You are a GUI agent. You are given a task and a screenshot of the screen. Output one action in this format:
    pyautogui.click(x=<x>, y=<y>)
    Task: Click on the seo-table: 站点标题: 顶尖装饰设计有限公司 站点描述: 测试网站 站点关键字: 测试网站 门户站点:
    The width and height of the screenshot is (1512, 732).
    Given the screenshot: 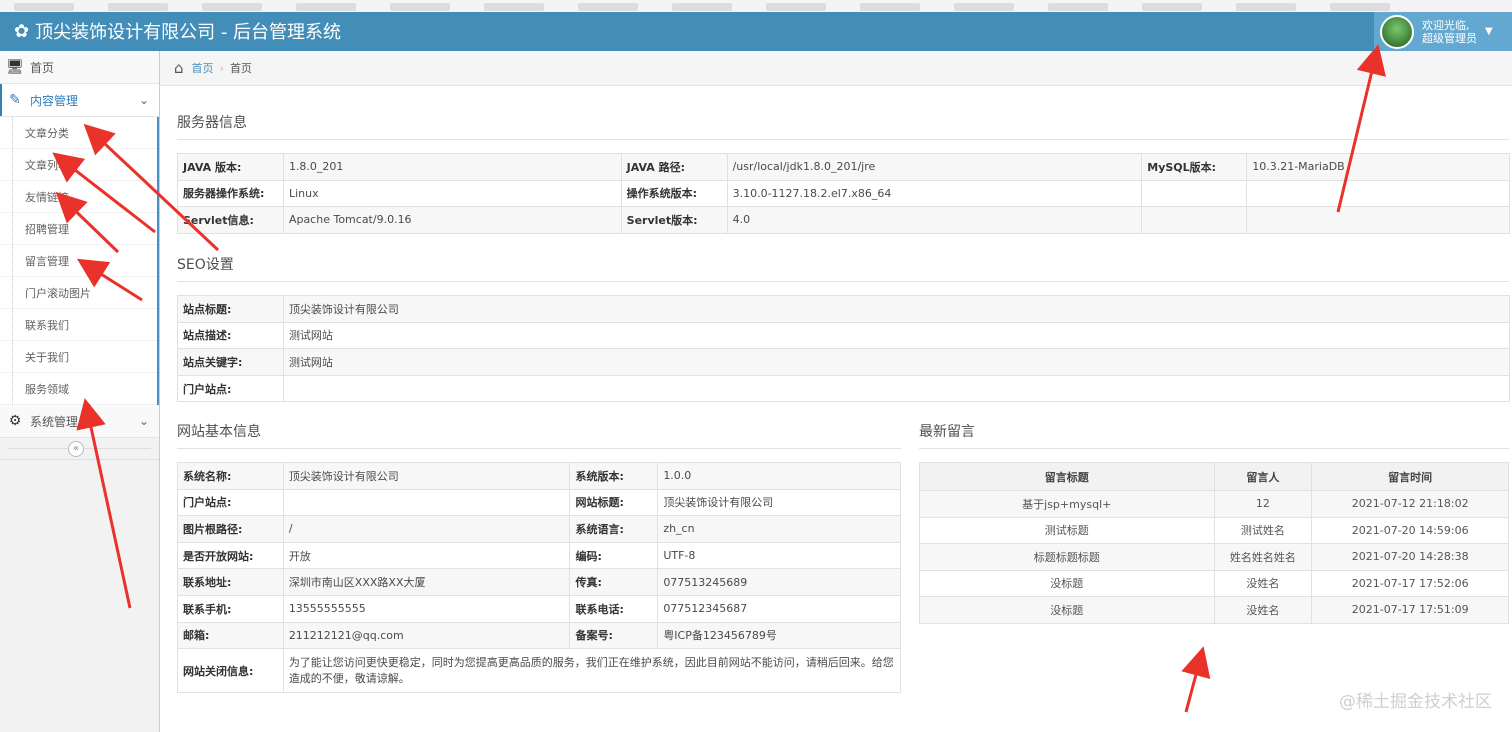 What is the action you would take?
    pyautogui.click(x=844, y=349)
    